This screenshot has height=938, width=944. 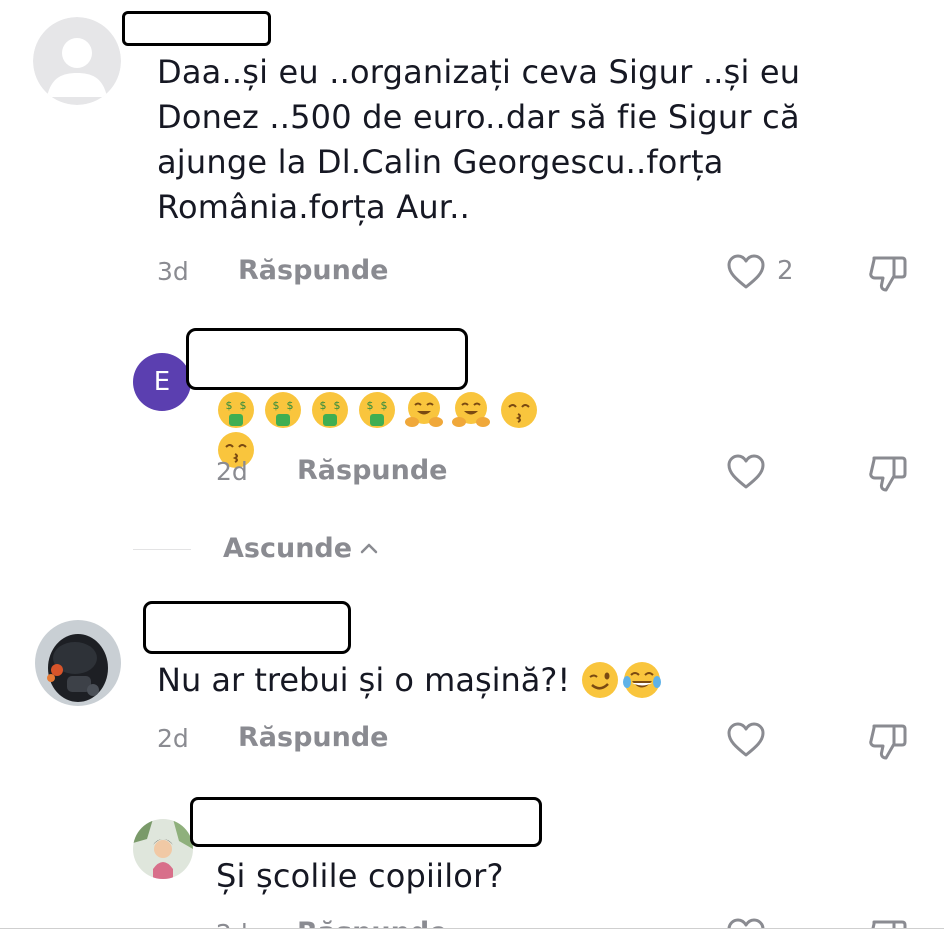 What do you see at coordinates (600, 680) in the screenshot?
I see `winking-face-icon` at bounding box center [600, 680].